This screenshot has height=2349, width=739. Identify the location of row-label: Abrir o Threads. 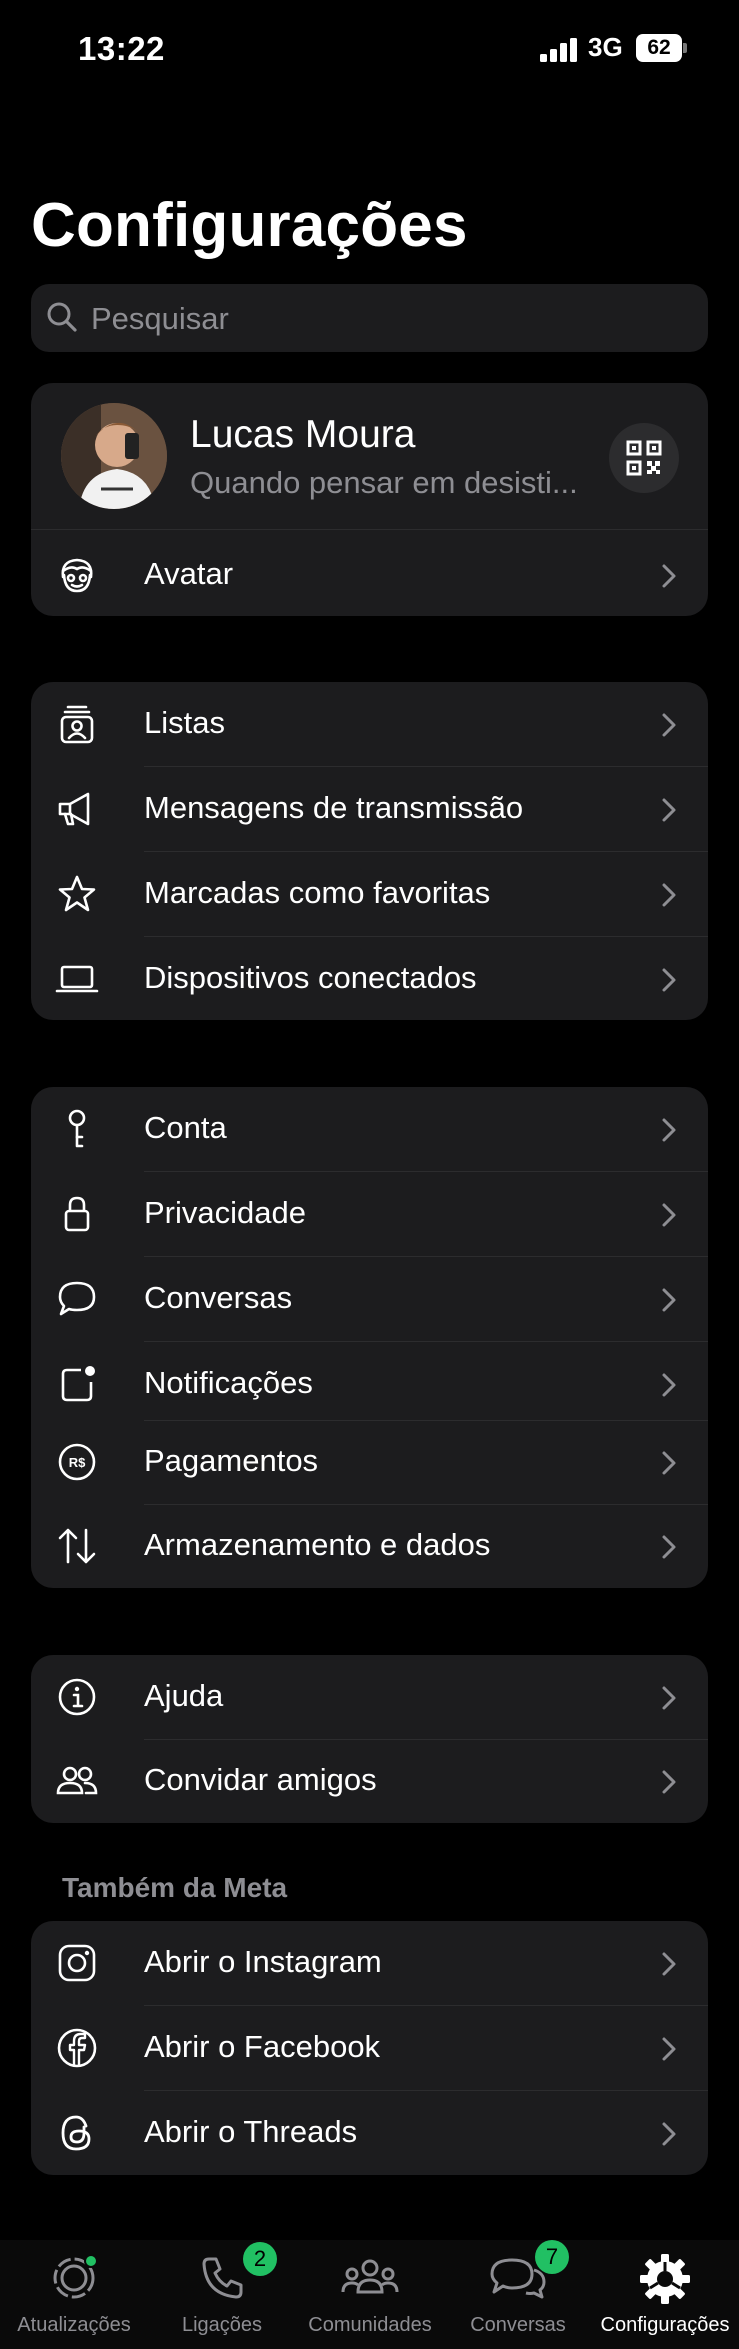
(251, 2131).